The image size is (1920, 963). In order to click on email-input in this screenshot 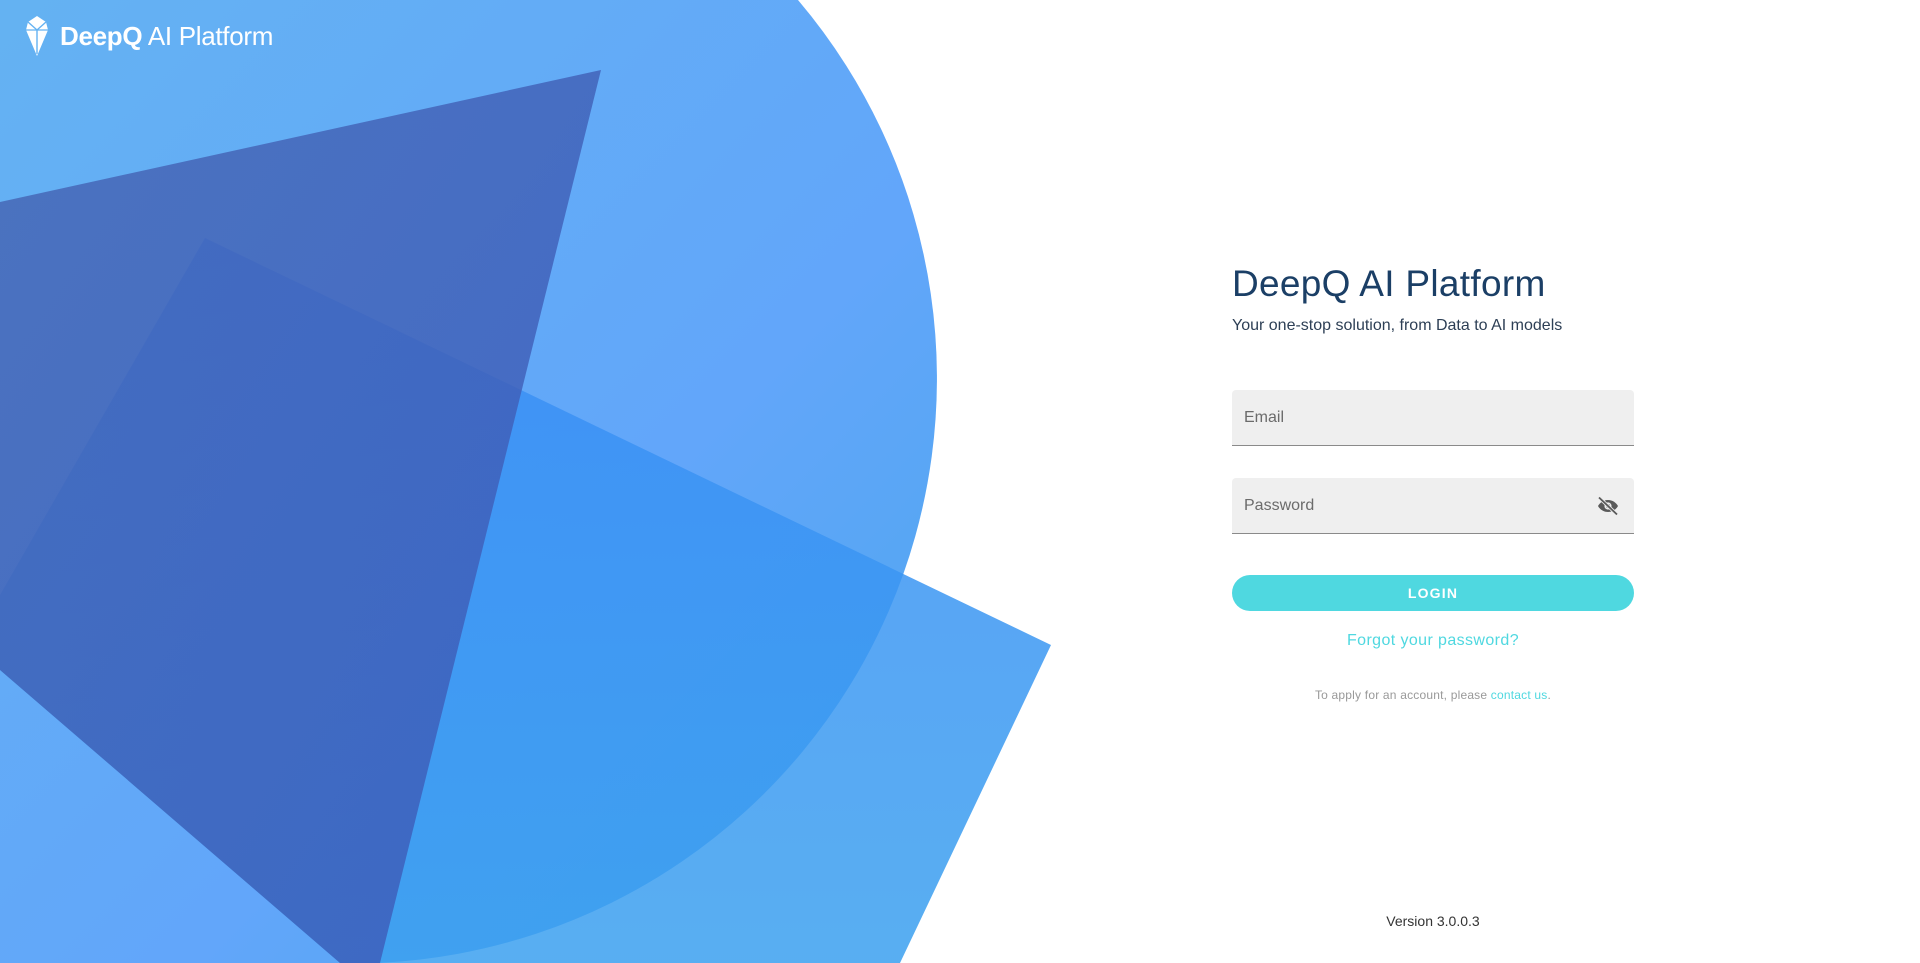, I will do `click(1433, 417)`.